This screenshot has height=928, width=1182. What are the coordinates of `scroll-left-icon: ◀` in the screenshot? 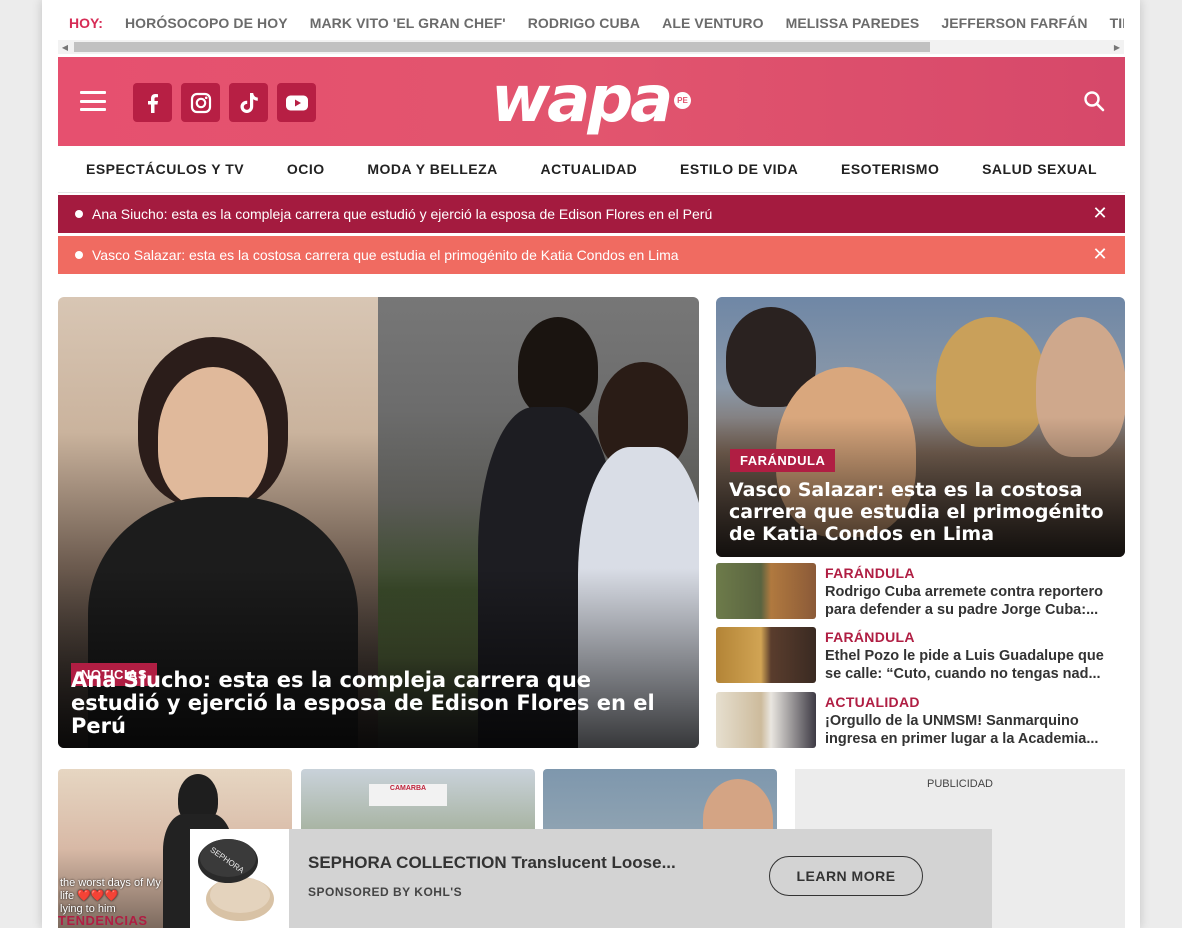 It's located at (65, 47).